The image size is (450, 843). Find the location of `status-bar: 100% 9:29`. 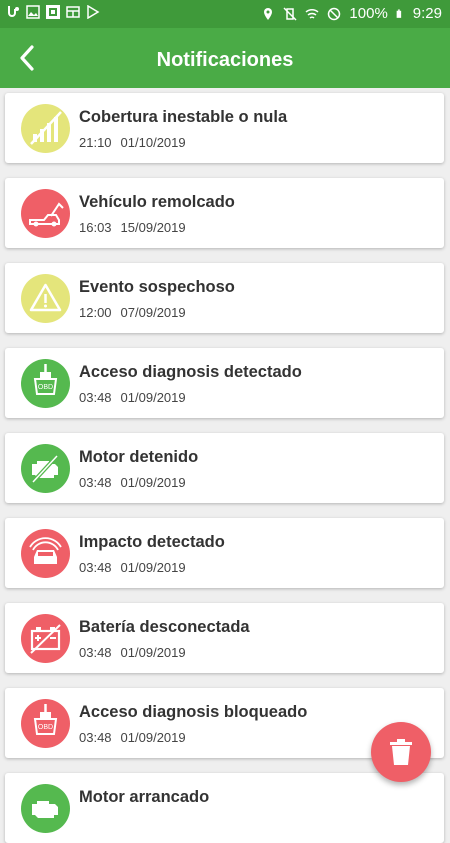

status-bar: 100% 9:29 is located at coordinates (225, 14).